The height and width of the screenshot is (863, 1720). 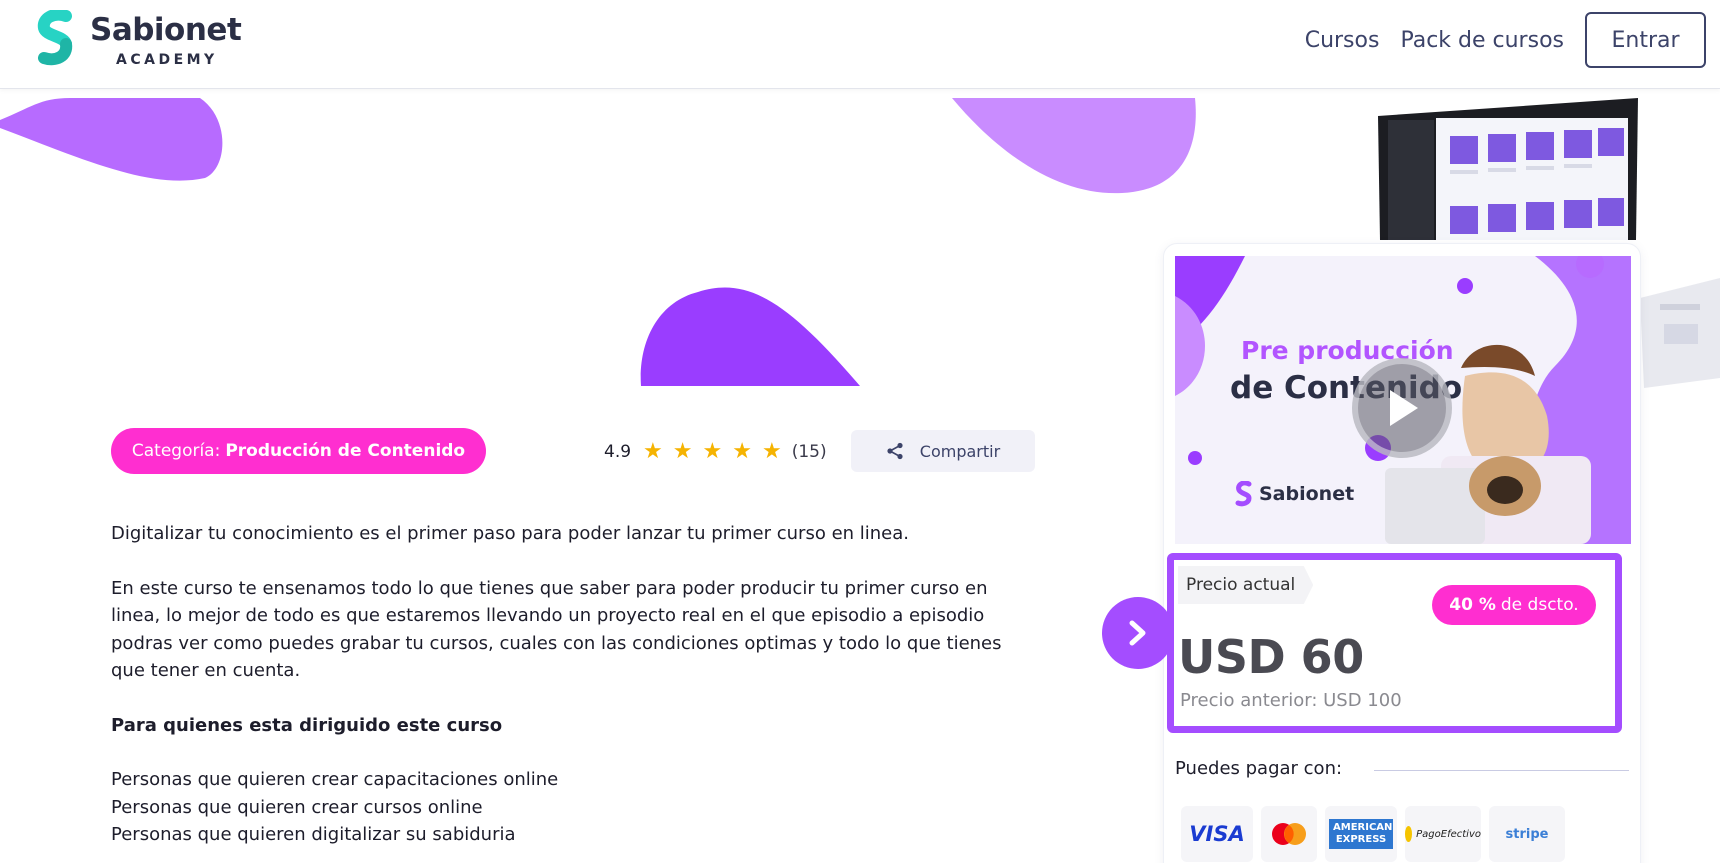 I want to click on visa-logo: VISA, so click(x=1217, y=834).